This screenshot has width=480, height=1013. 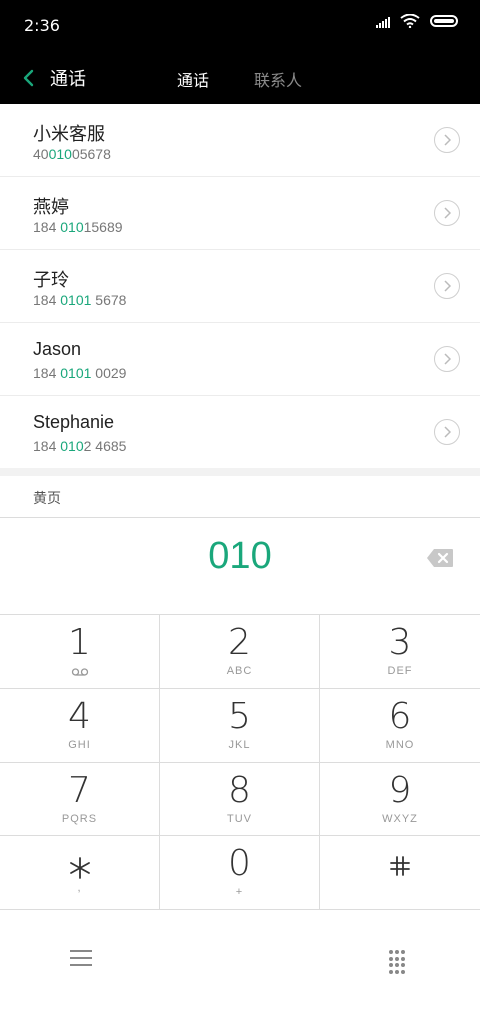 I want to click on tab-calls: 通话, so click(x=193, y=79).